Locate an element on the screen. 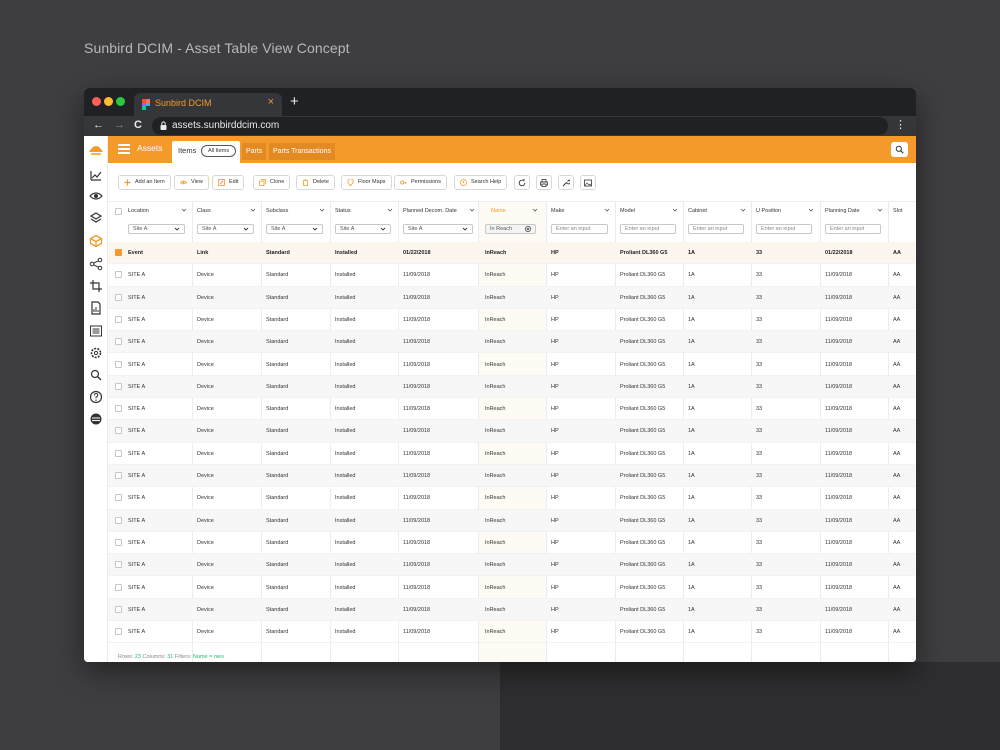 The image size is (1000, 750). filter-subclass: Site A is located at coordinates (294, 229).